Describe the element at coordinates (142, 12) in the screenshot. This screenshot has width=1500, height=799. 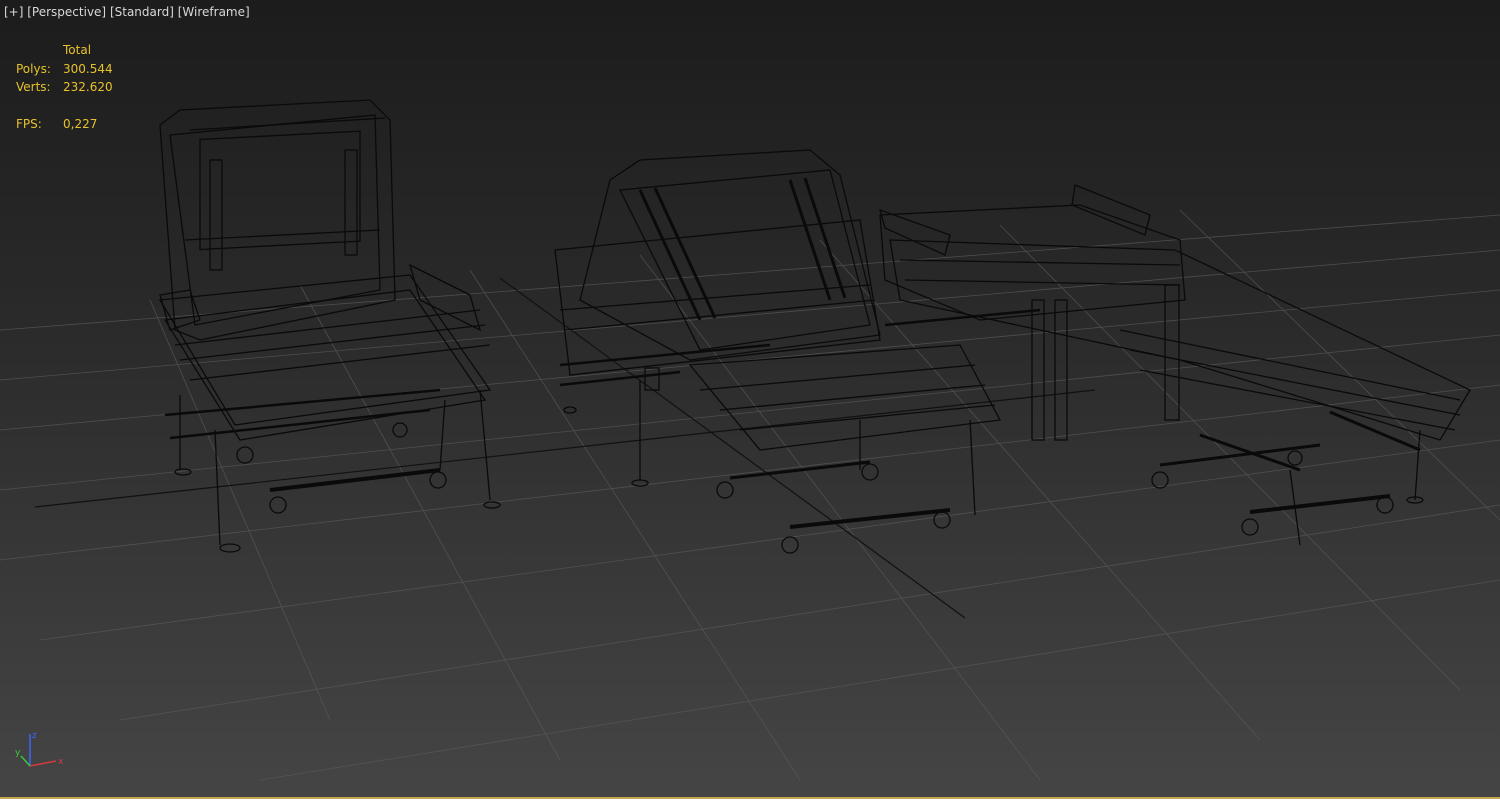
I see `viewport-shading-preset-menu: [Standard]` at that location.